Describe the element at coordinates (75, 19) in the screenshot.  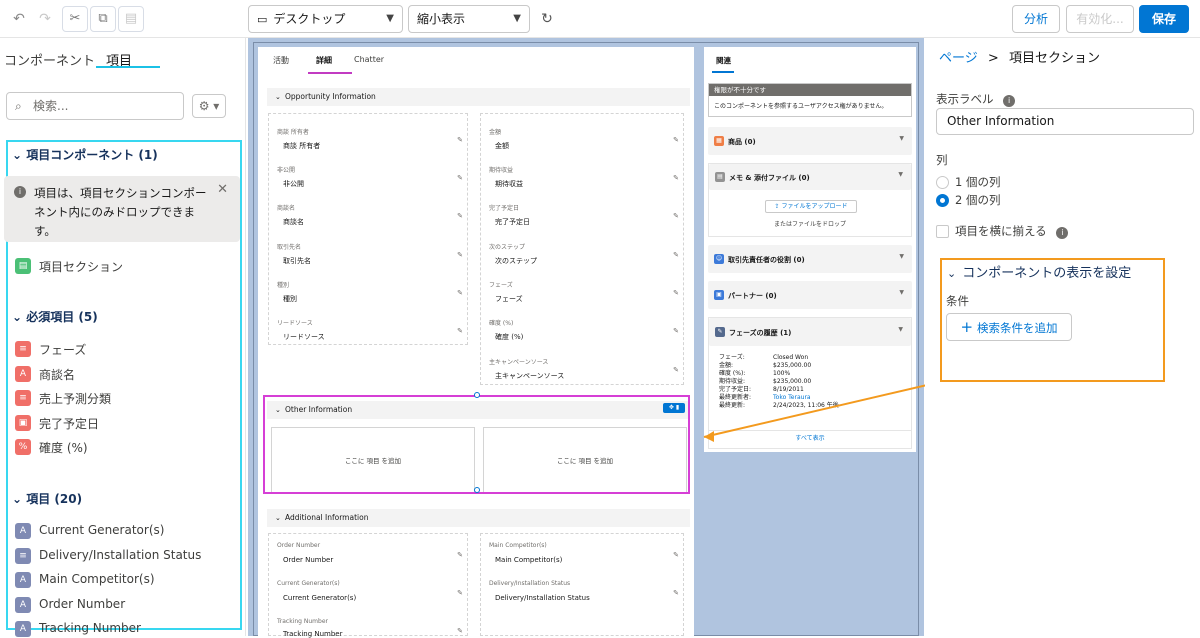
I see `cut-icon: ✂` at that location.